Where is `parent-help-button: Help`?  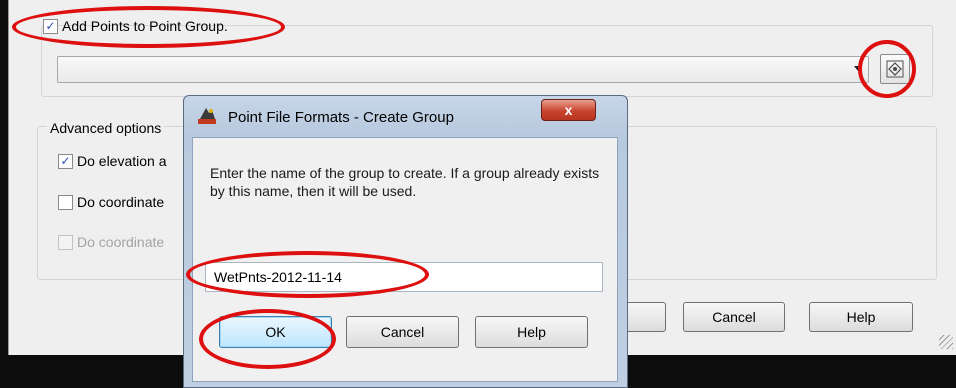 parent-help-button: Help is located at coordinates (861, 317).